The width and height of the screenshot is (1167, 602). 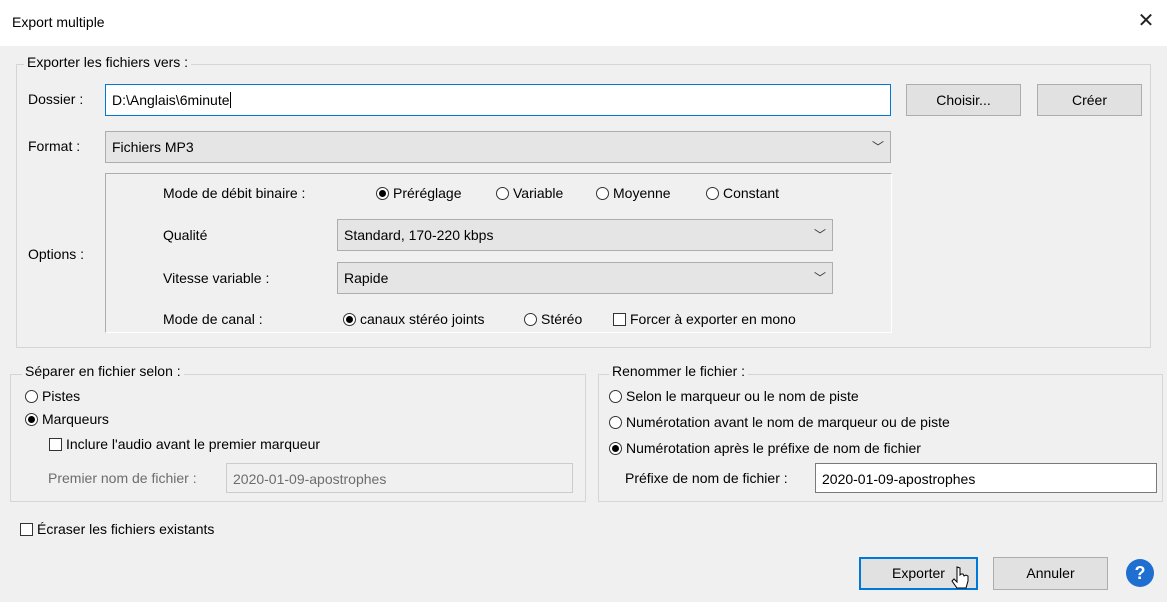 I want to click on radio-stereo: Stéréo, so click(x=553, y=319).